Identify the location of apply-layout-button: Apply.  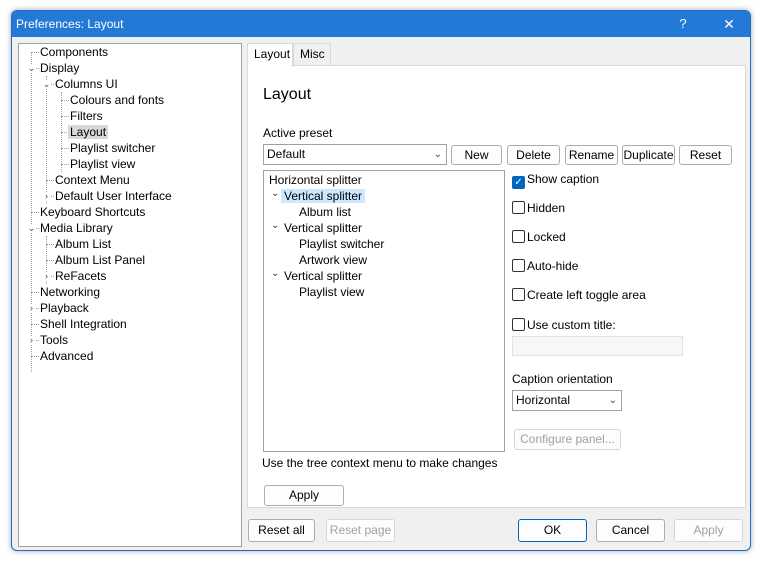
(304, 495).